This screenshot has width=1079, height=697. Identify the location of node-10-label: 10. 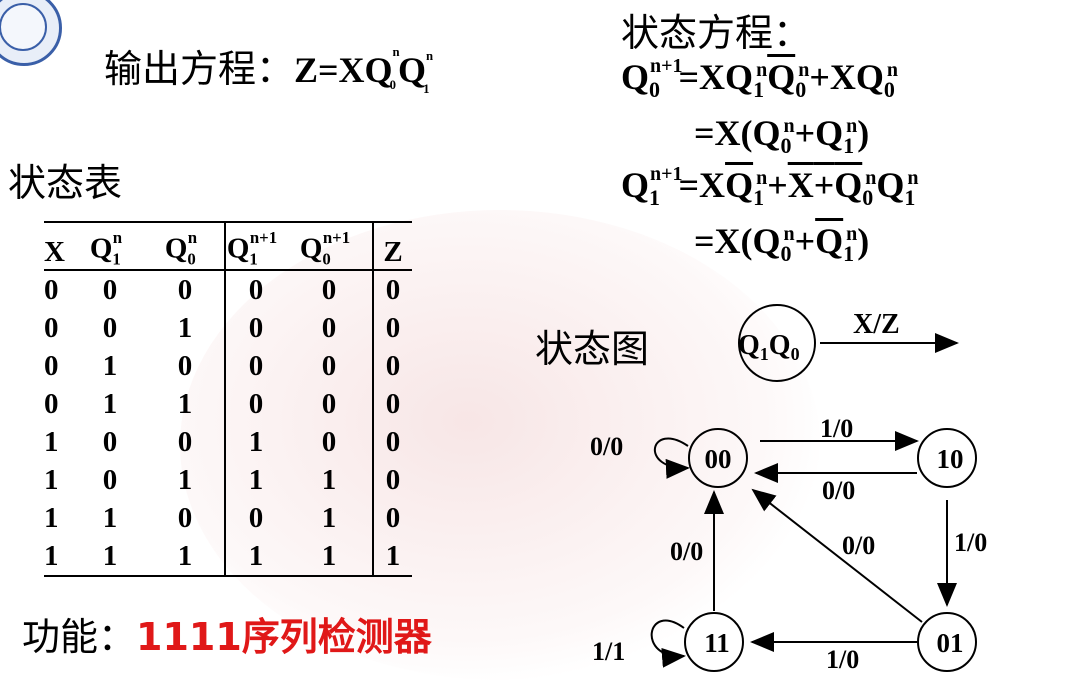
(950, 459).